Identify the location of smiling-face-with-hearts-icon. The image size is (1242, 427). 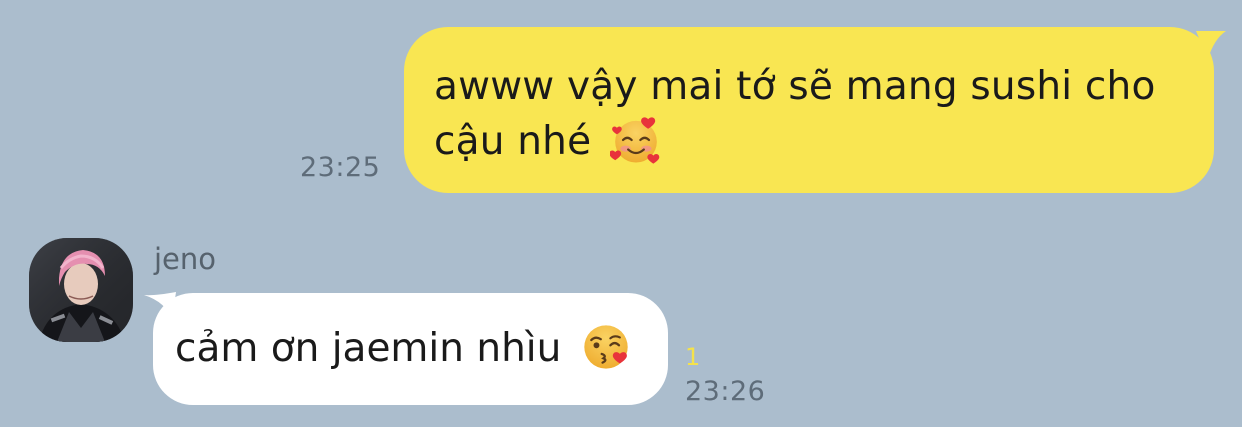
(634, 140).